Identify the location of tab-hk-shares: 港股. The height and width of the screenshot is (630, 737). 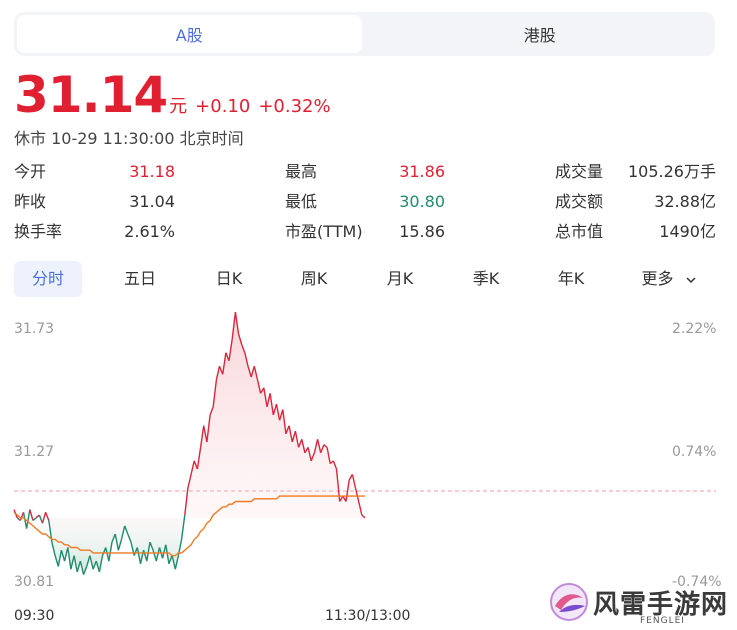
(540, 34).